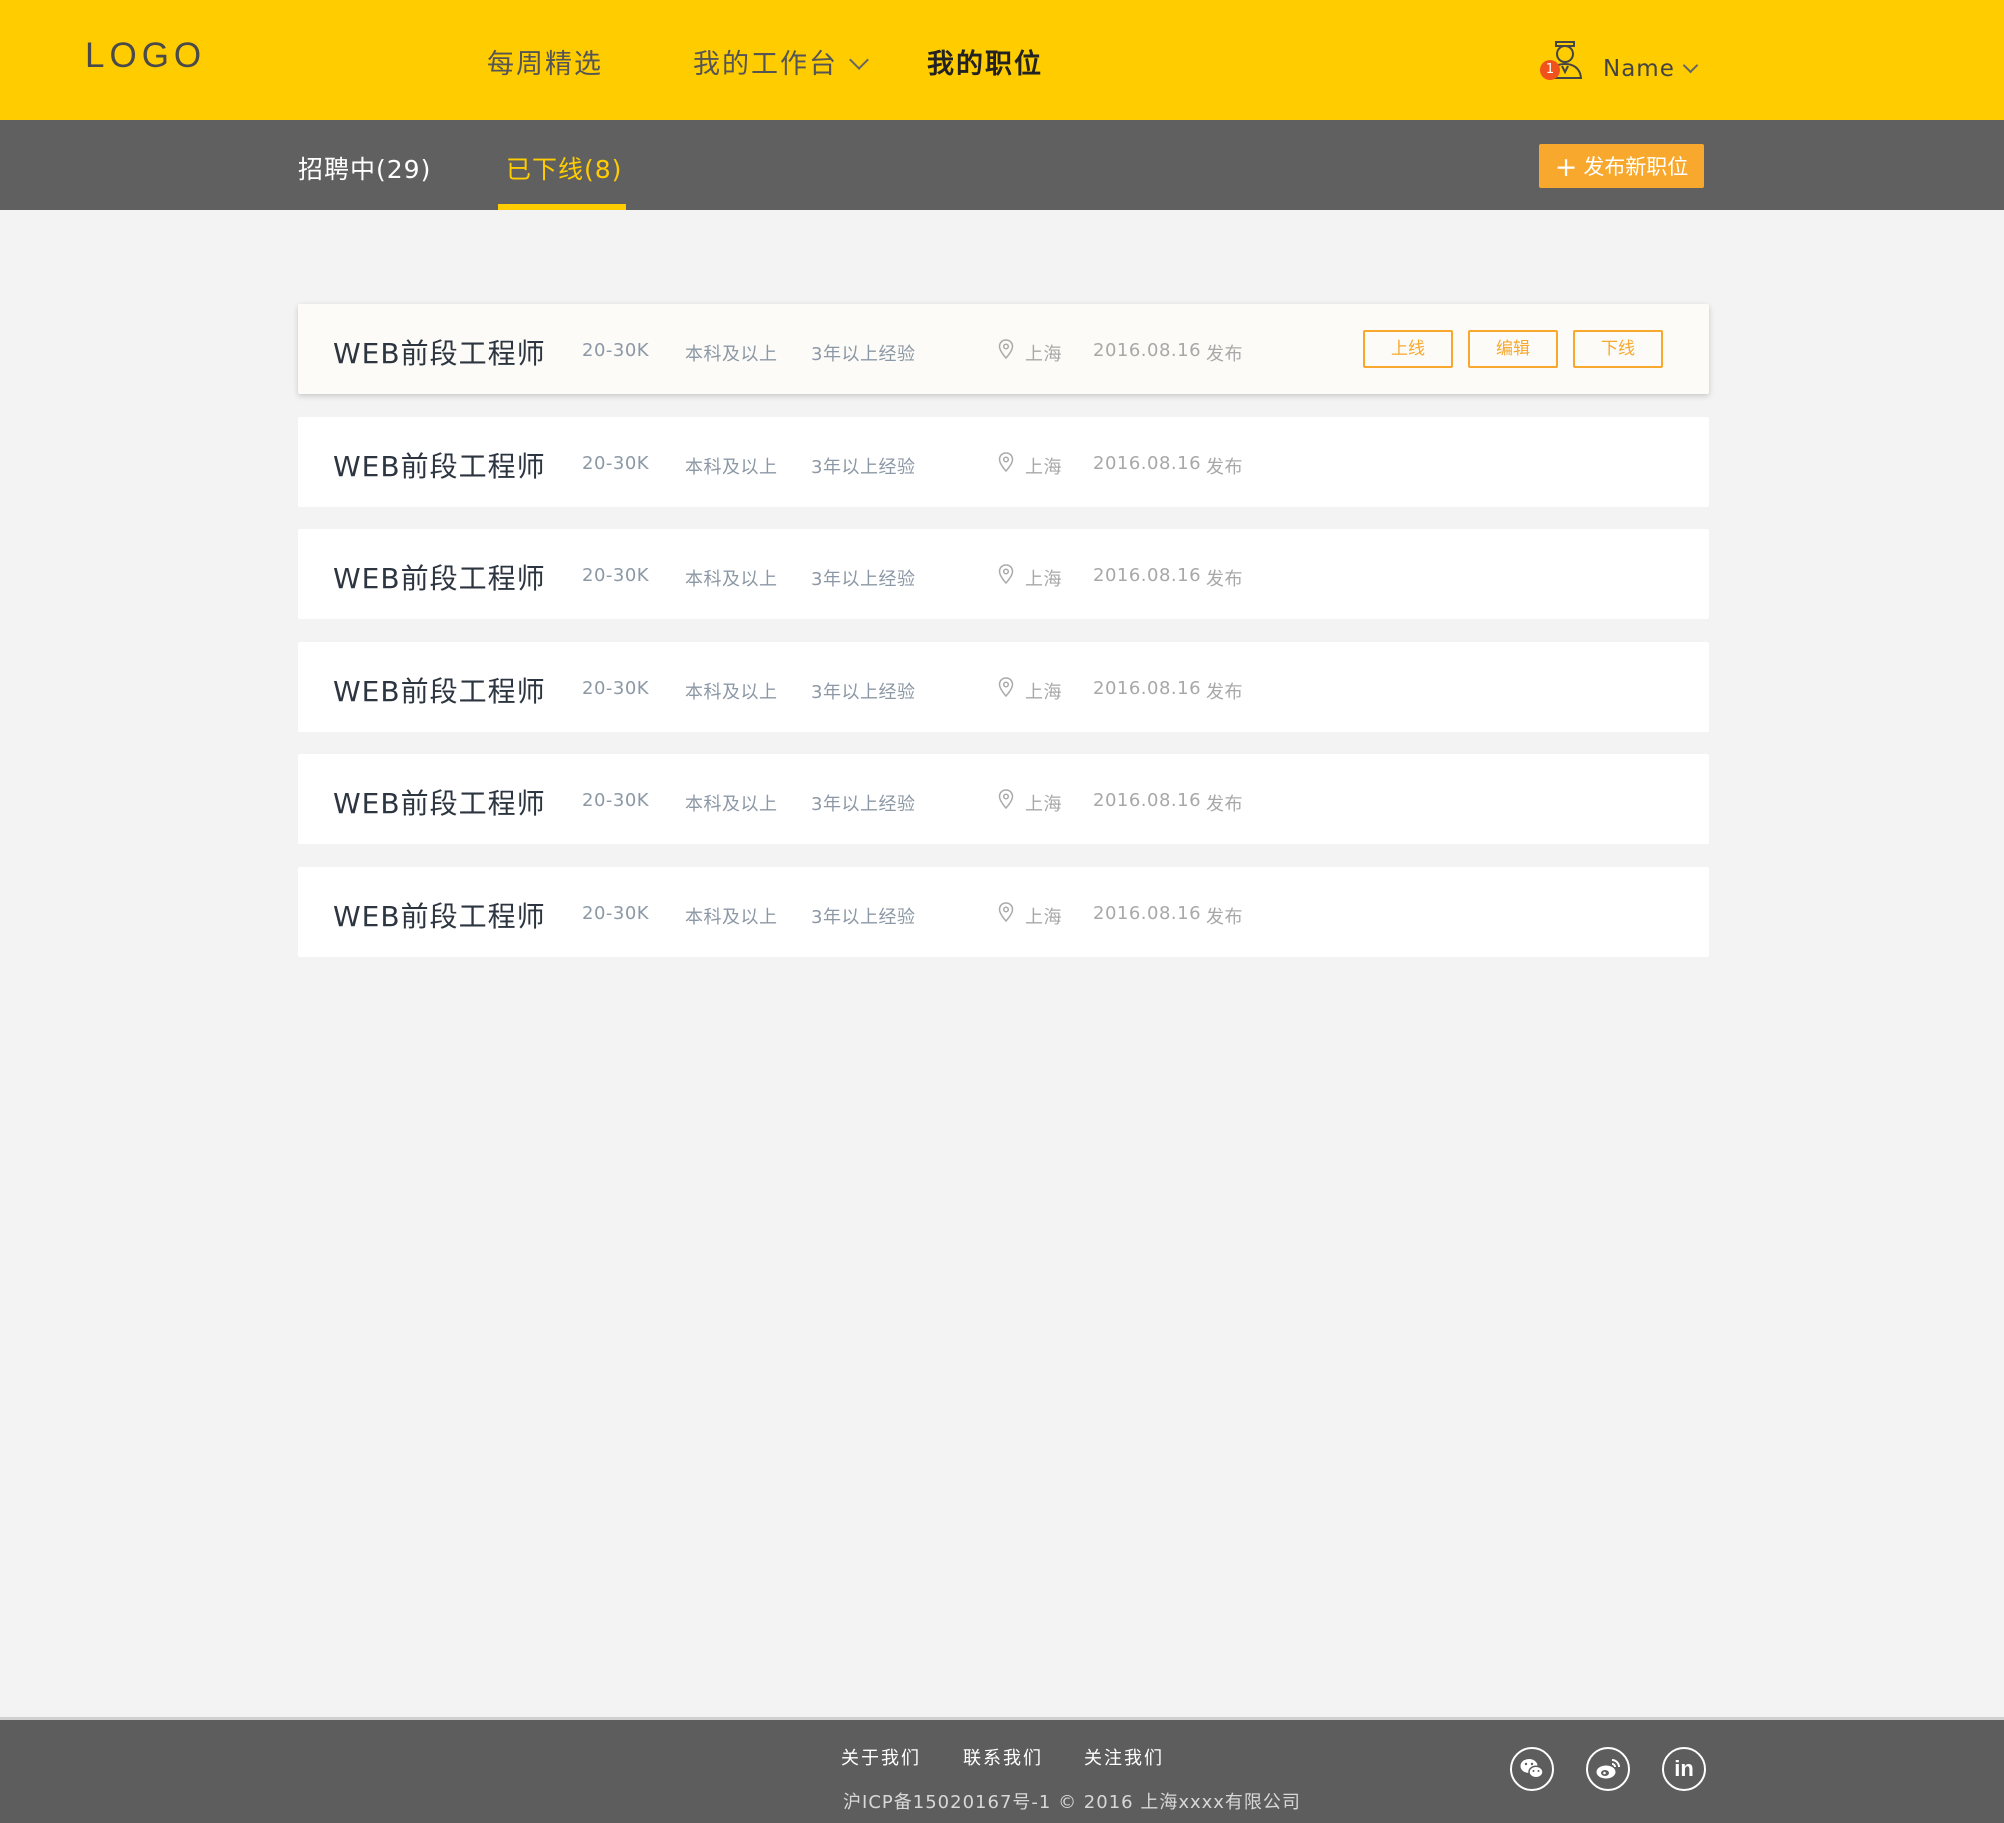 This screenshot has width=2004, height=1823. I want to click on footer-link-contact: 联系我们, so click(1003, 1757).